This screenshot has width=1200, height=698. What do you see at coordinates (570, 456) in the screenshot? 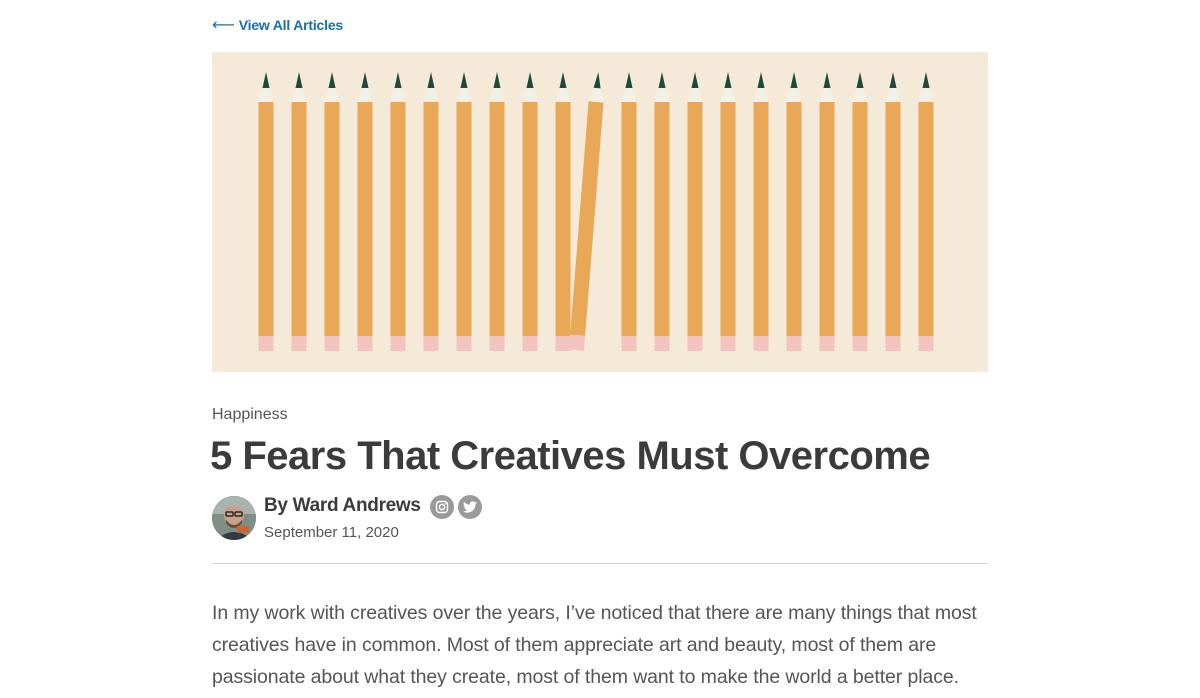
I see `article-title: 5 Fears That Creatives Must Overcome` at bounding box center [570, 456].